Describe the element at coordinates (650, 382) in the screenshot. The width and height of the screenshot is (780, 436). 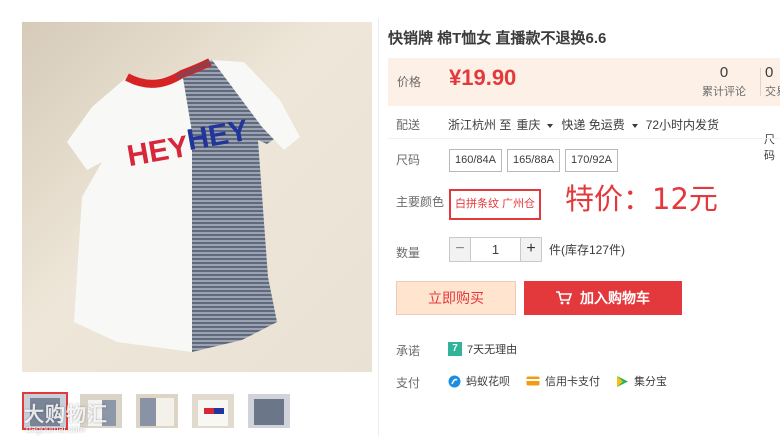
I see `payment-jifenbao-label: 集分宝` at that location.